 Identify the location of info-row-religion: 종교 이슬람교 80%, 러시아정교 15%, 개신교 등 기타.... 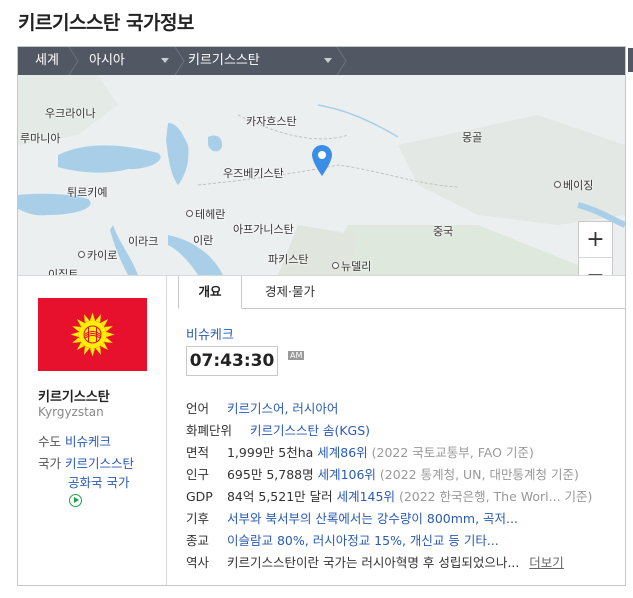
(342, 540).